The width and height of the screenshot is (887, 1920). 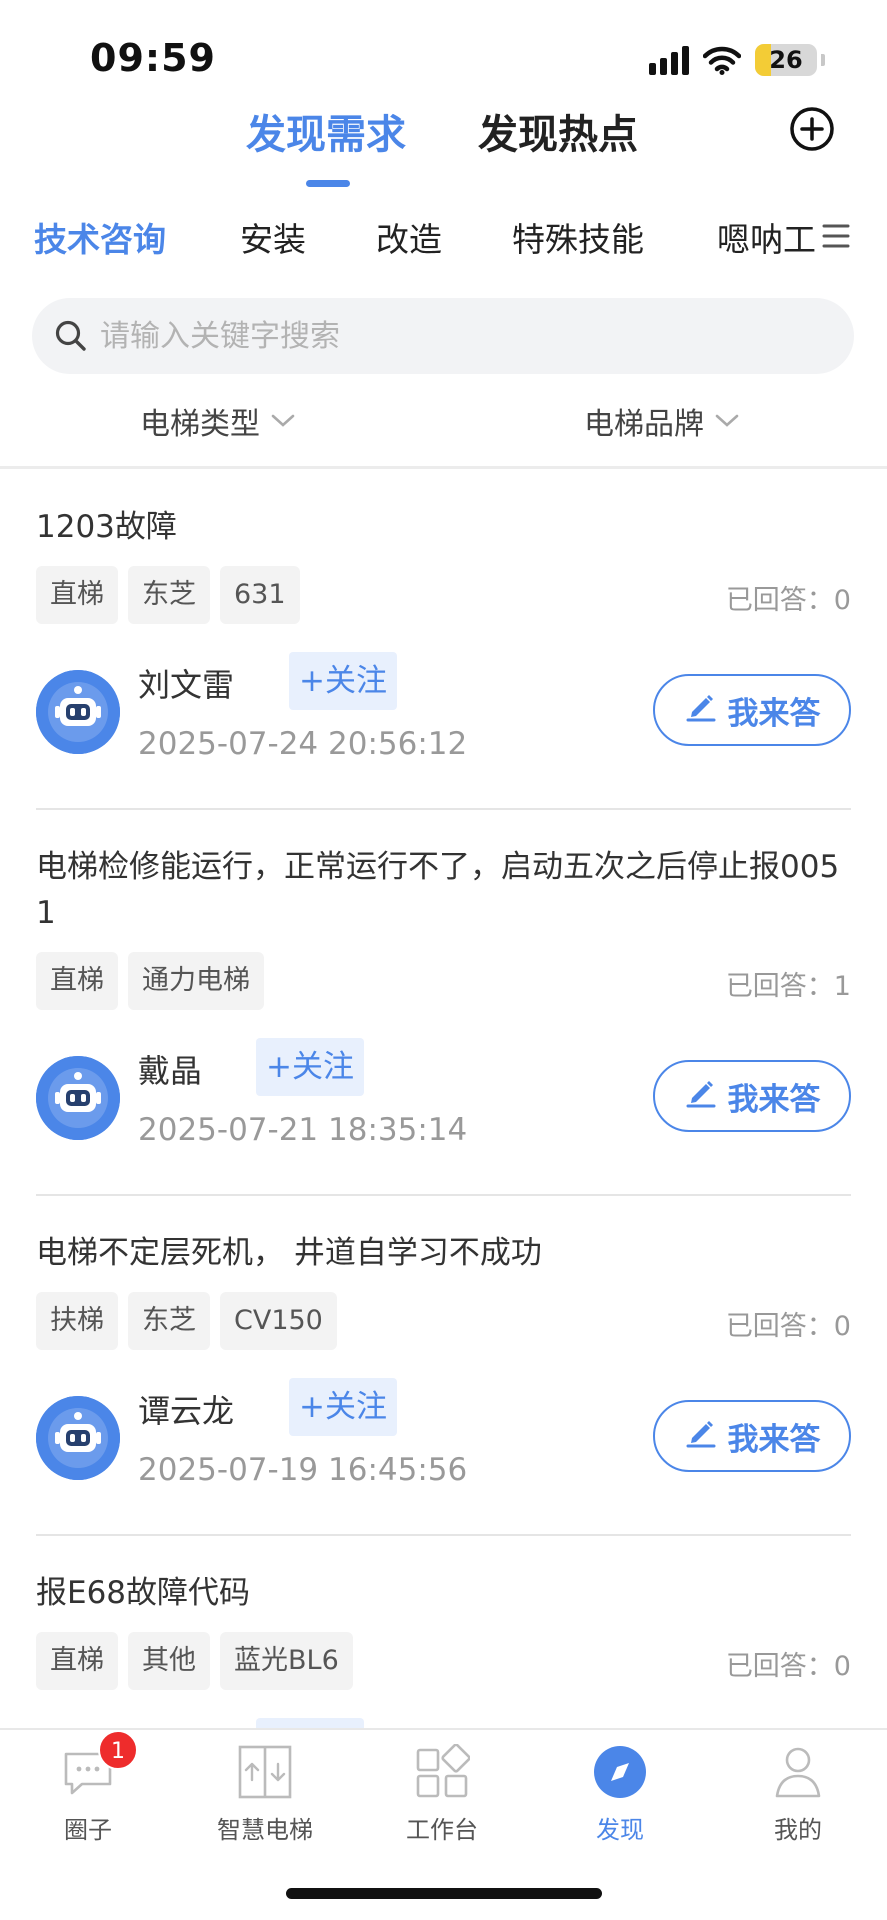 I want to click on category-special-skill: 特殊技能, so click(x=578, y=237).